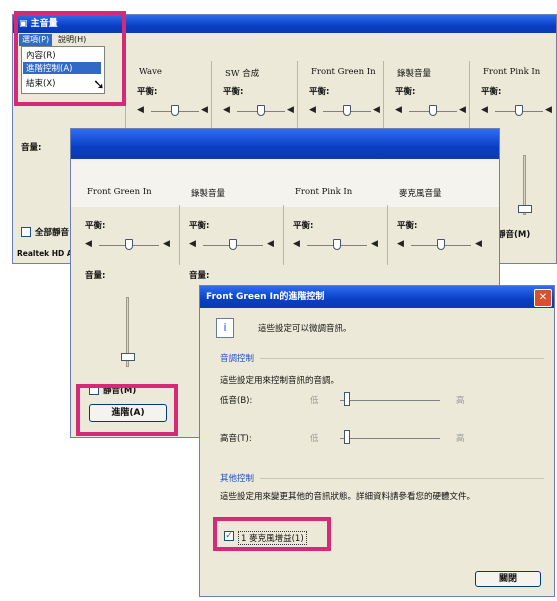  What do you see at coordinates (265, 297) in the screenshot?
I see `dialog-title: Front Green In的進階控制` at bounding box center [265, 297].